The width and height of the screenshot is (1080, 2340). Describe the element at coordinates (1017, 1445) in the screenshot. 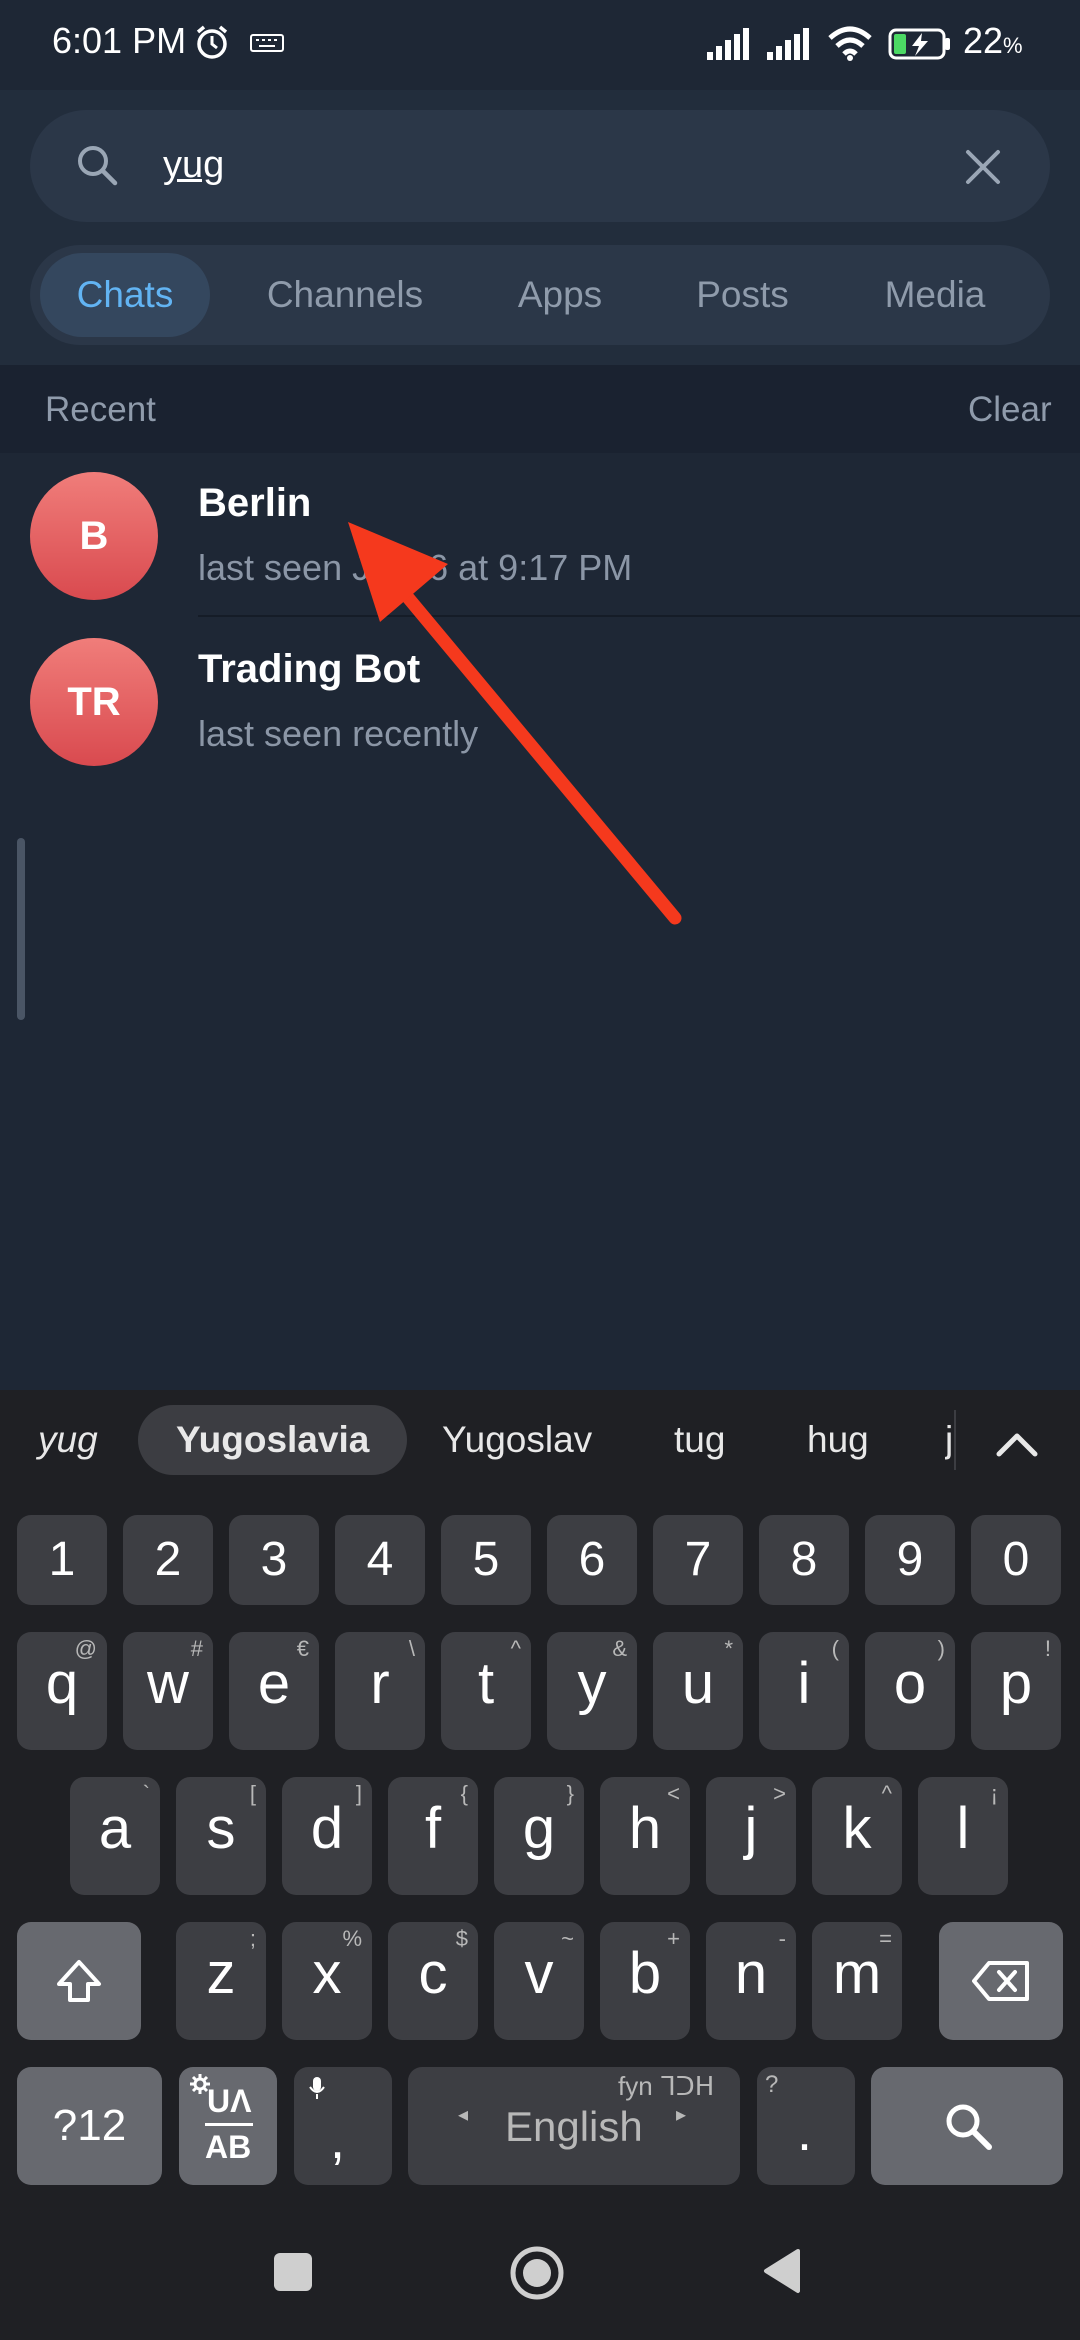

I see `chevron-up-icon` at that location.